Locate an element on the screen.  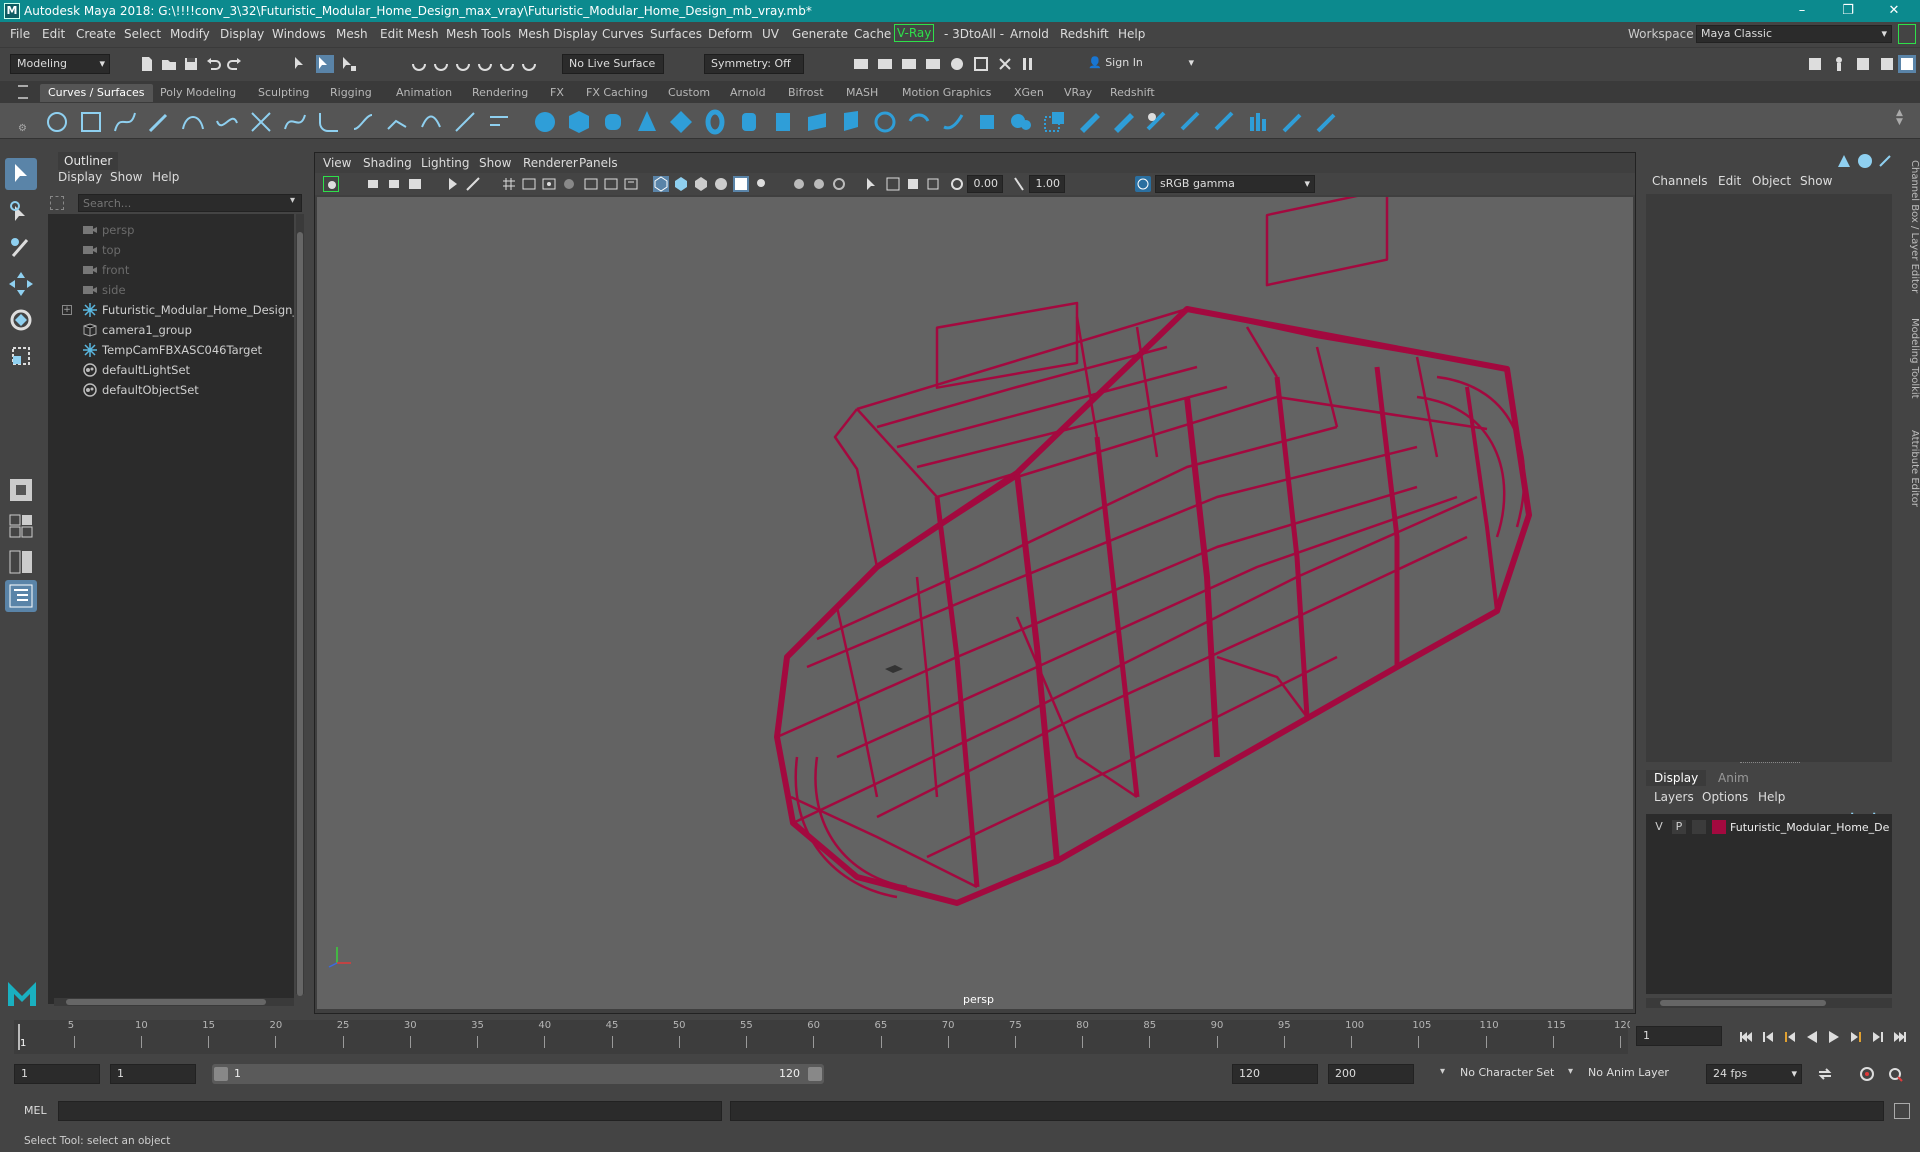
outliner-item-front: front is located at coordinates (171, 270).